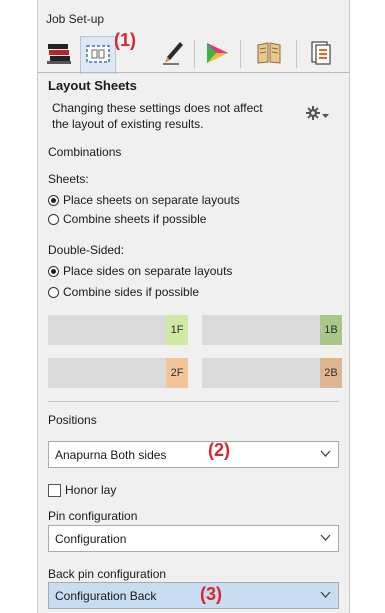 This screenshot has height=613, width=385. I want to click on pen-icon, so click(173, 54).